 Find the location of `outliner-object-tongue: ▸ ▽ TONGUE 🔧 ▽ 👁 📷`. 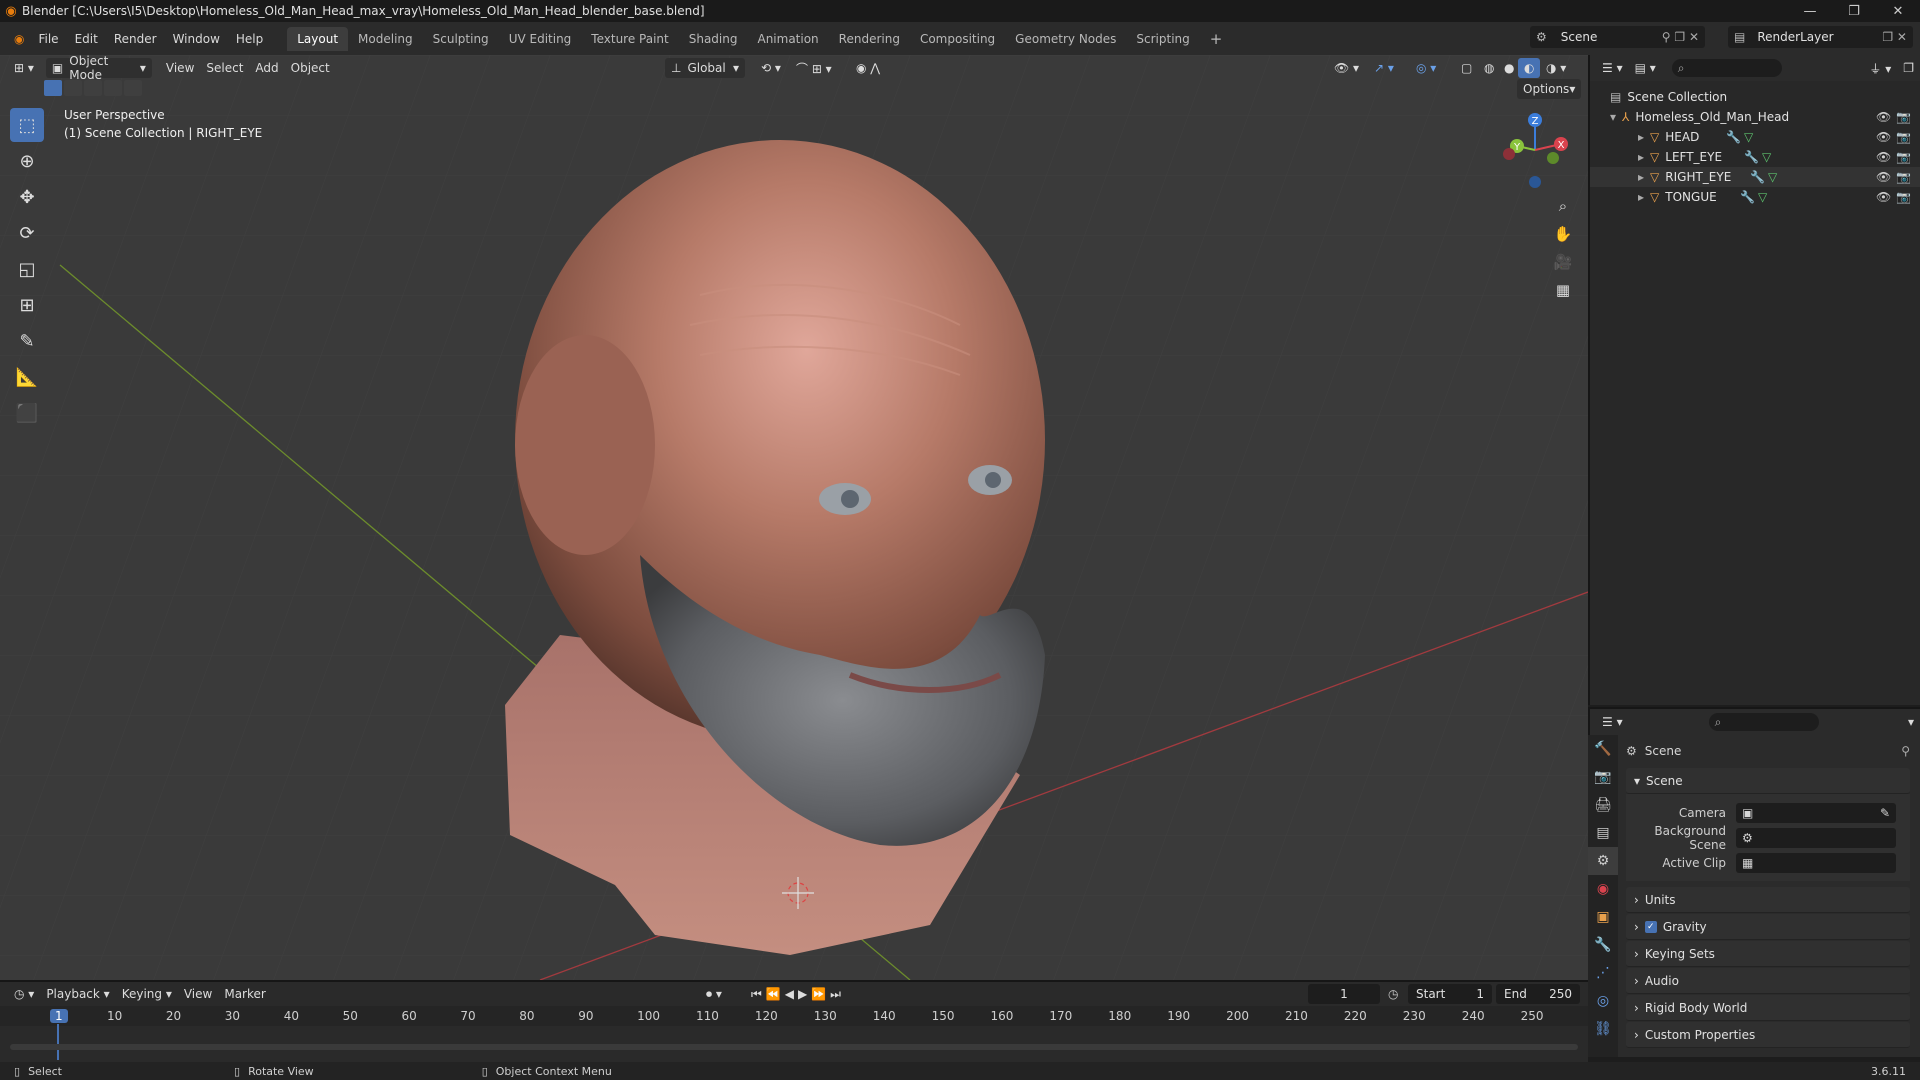

outliner-object-tongue: ▸ ▽ TONGUE 🔧 ▽ 👁 📷 is located at coordinates (1755, 197).